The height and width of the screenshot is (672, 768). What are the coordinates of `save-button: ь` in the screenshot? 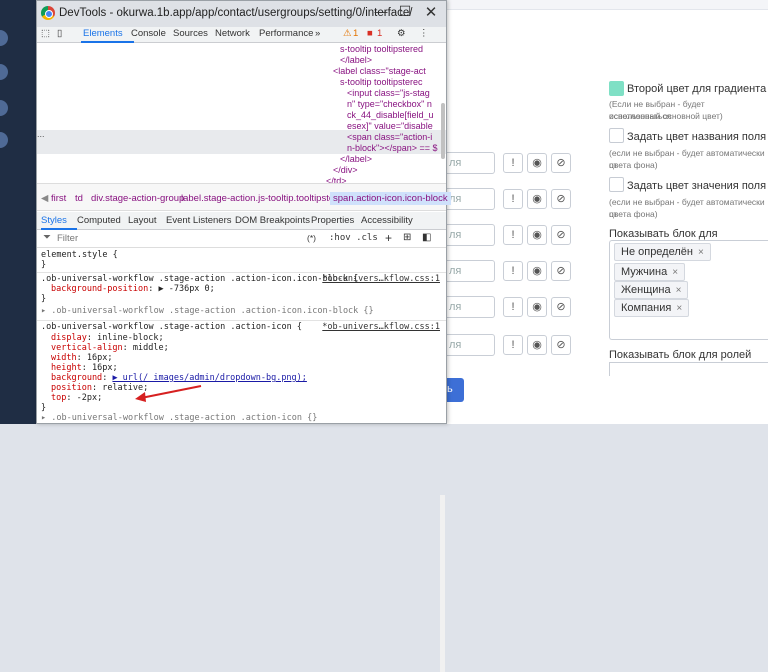 It's located at (455, 390).